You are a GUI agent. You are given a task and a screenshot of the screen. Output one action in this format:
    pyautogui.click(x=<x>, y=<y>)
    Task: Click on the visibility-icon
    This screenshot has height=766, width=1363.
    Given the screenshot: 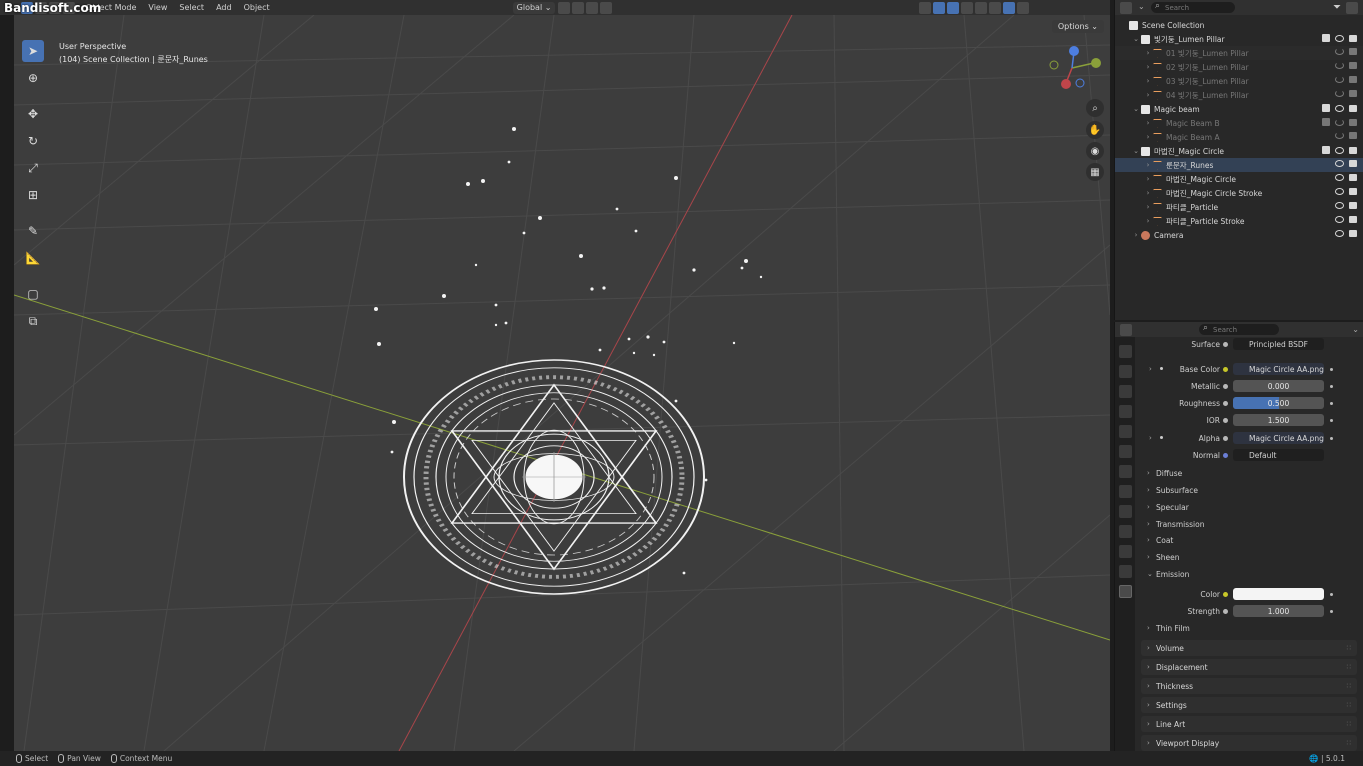 What is the action you would take?
    pyautogui.click(x=925, y=7)
    